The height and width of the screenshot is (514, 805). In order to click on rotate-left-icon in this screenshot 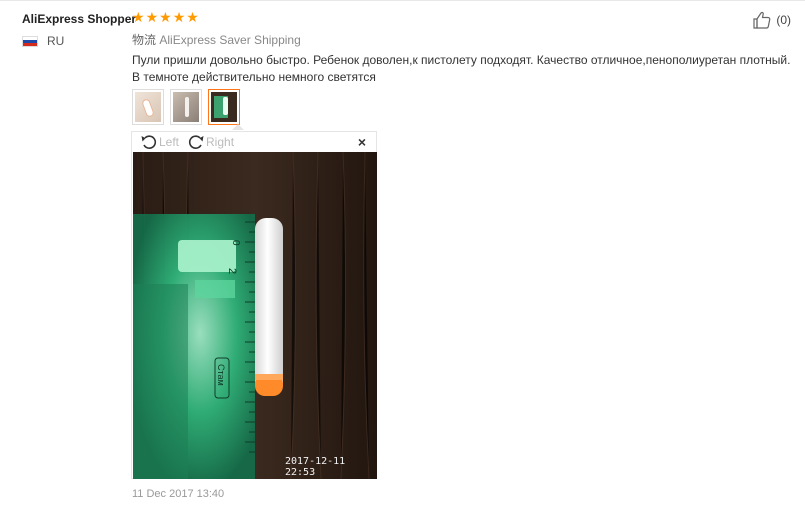, I will do `click(149, 142)`.